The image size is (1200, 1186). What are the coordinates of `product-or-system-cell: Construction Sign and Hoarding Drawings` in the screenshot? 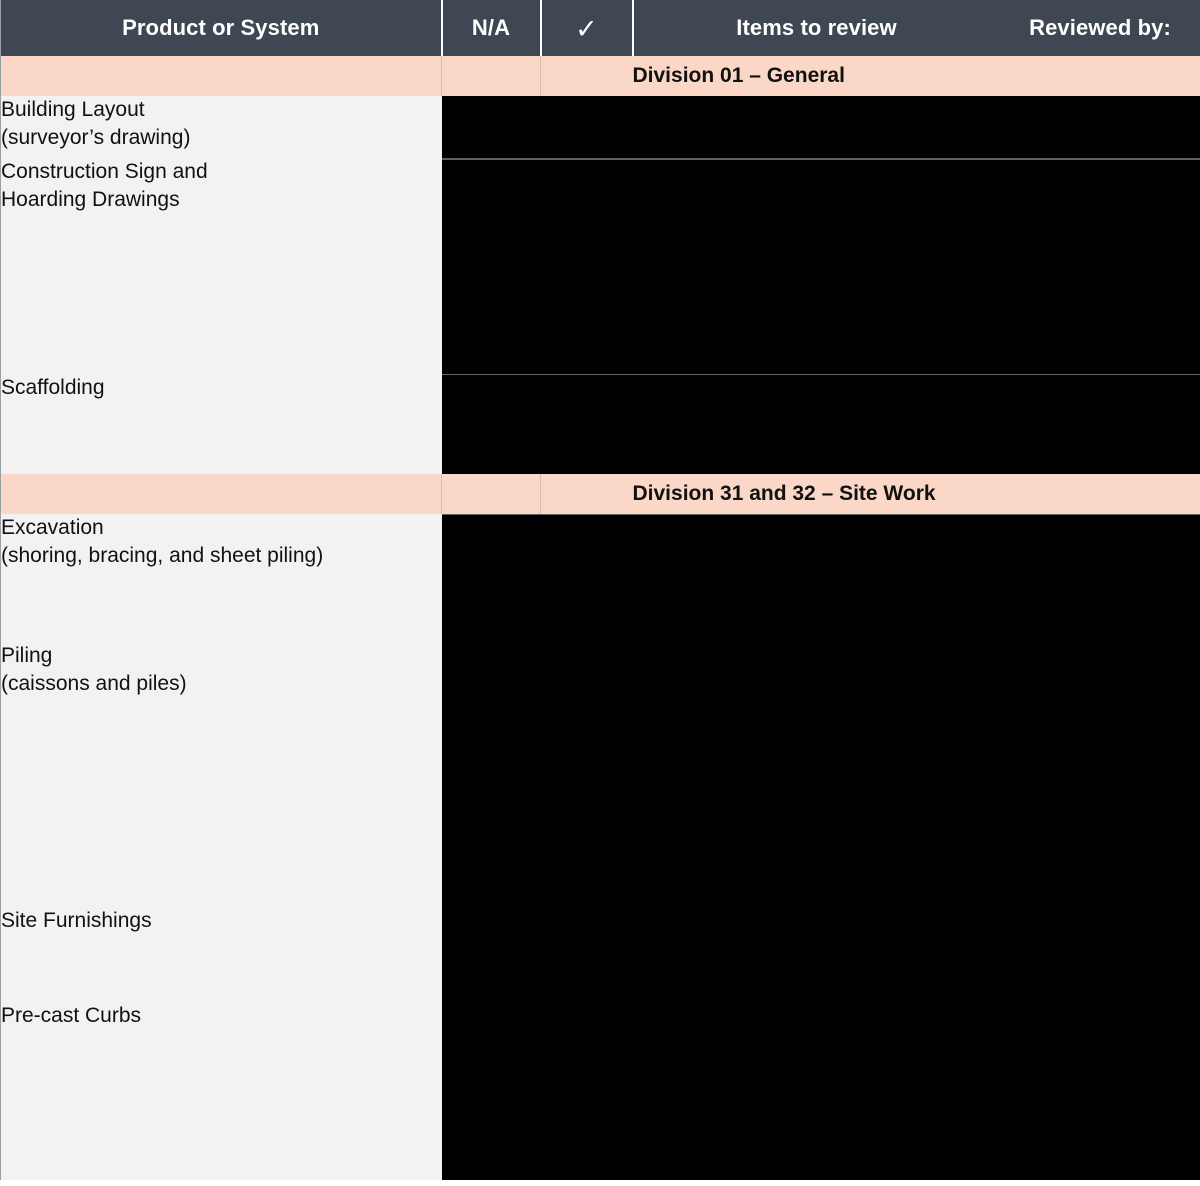 It's located at (221, 266).